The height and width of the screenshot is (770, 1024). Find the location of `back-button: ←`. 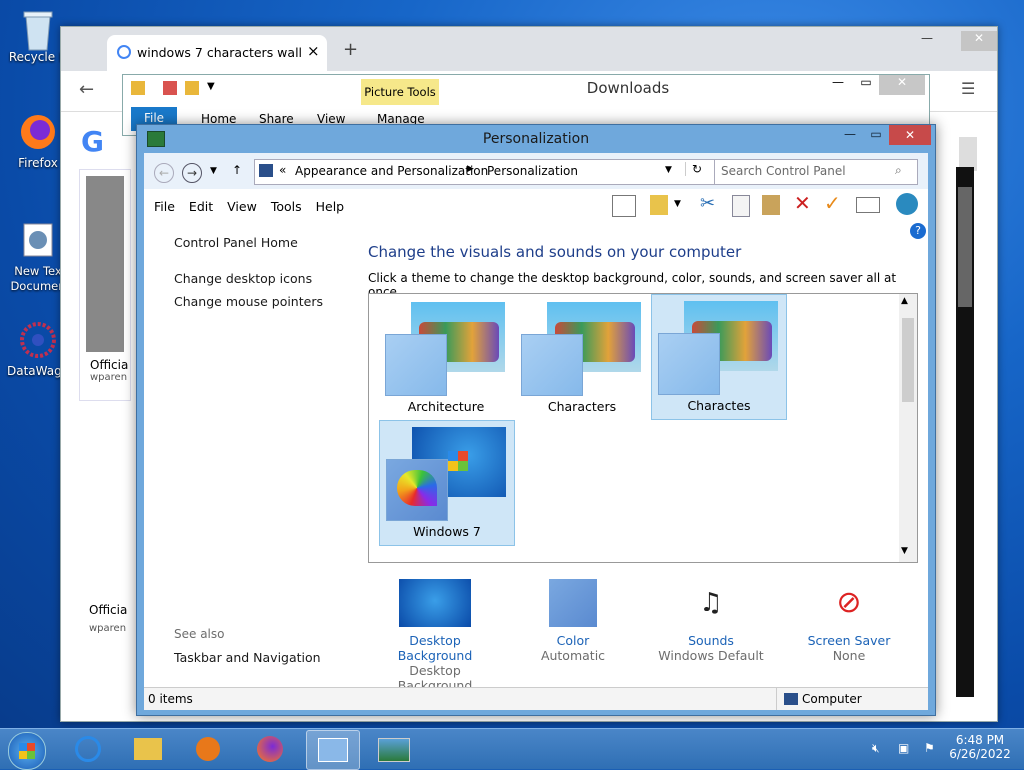

back-button: ← is located at coordinates (86, 89).